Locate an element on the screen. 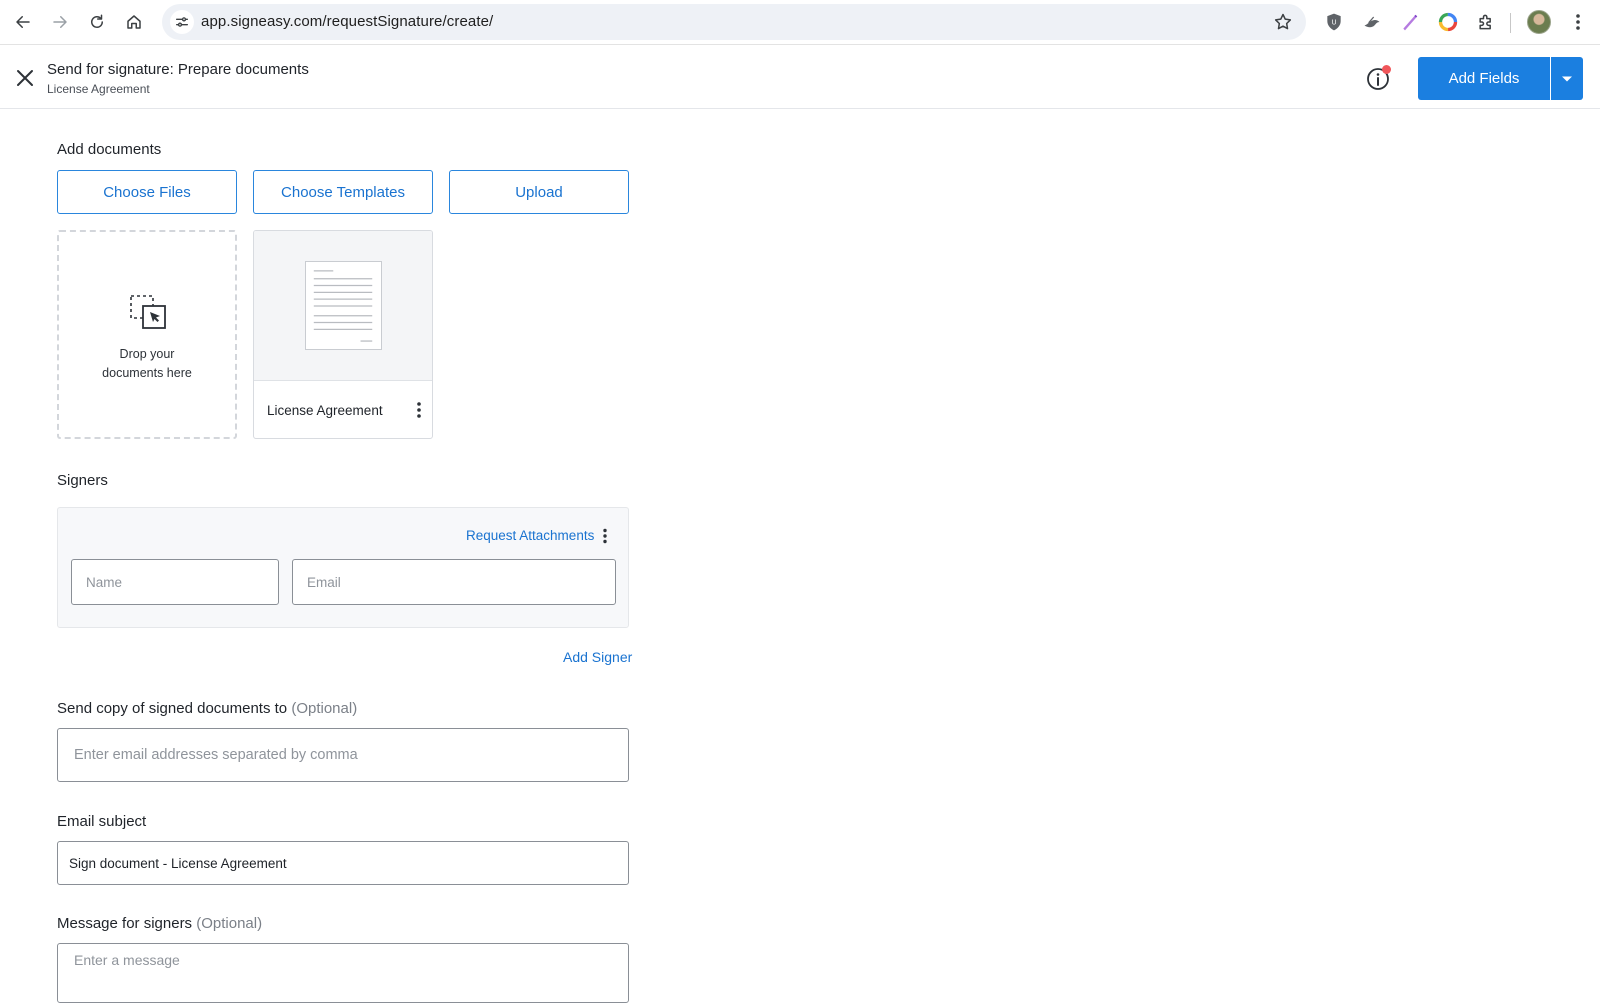 This screenshot has width=1600, height=1003. document-drop-zone: Drop your documents here is located at coordinates (147, 334).